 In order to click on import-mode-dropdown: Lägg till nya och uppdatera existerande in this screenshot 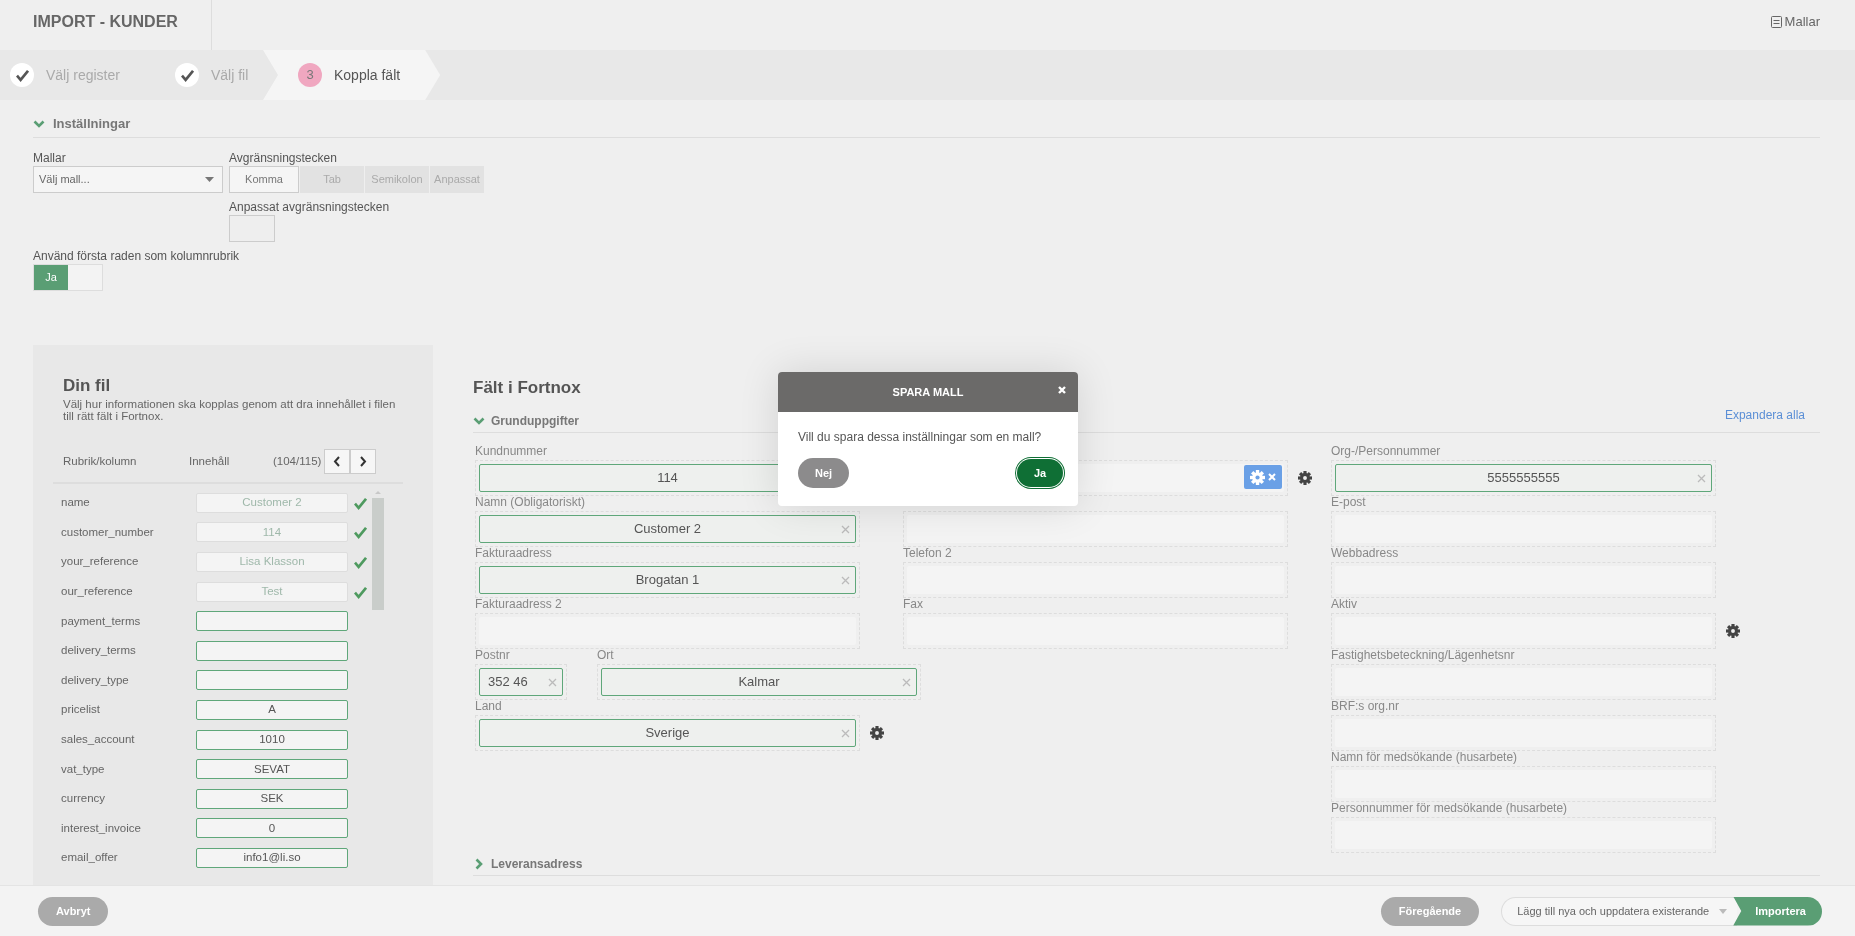, I will do `click(1619, 911)`.